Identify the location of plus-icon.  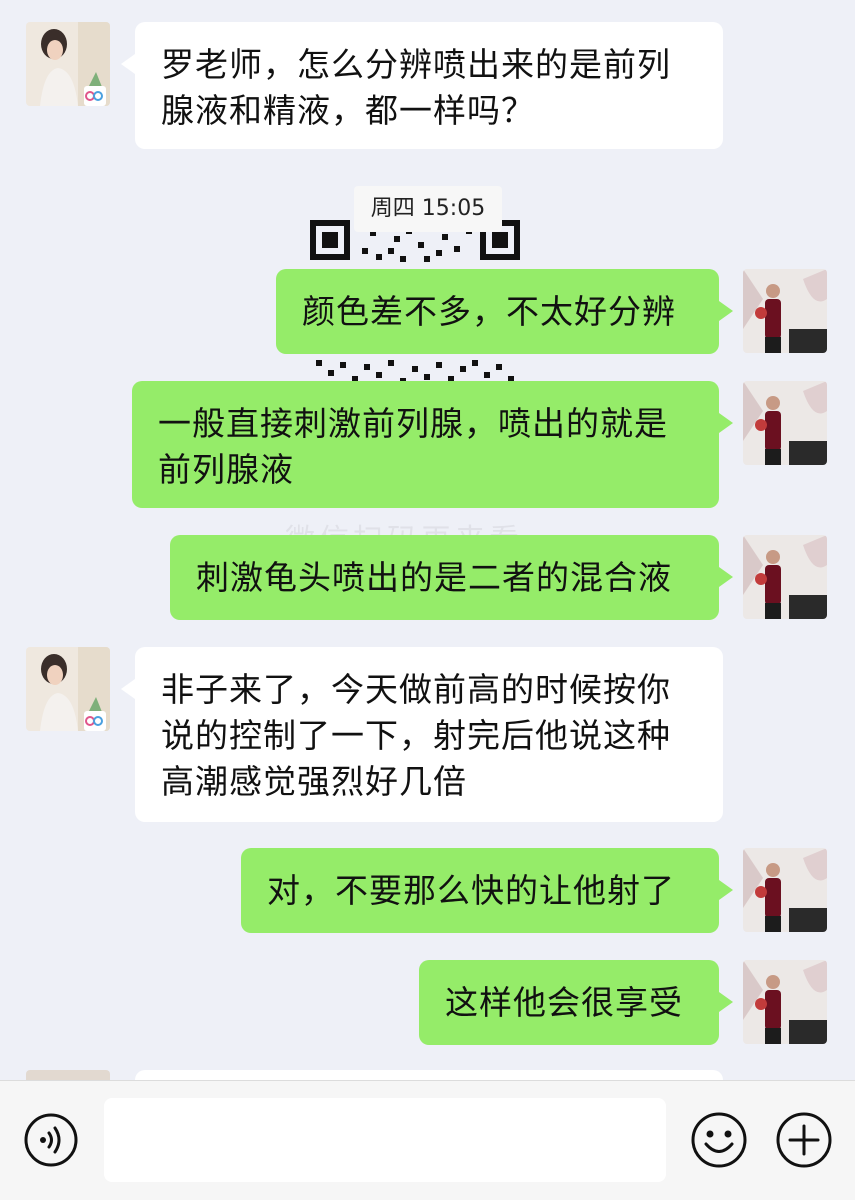
(804, 1140).